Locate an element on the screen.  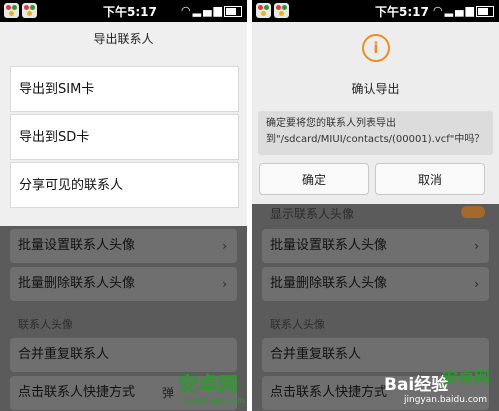
export-to-sd-option: 导出到SD卡 is located at coordinates (124, 137).